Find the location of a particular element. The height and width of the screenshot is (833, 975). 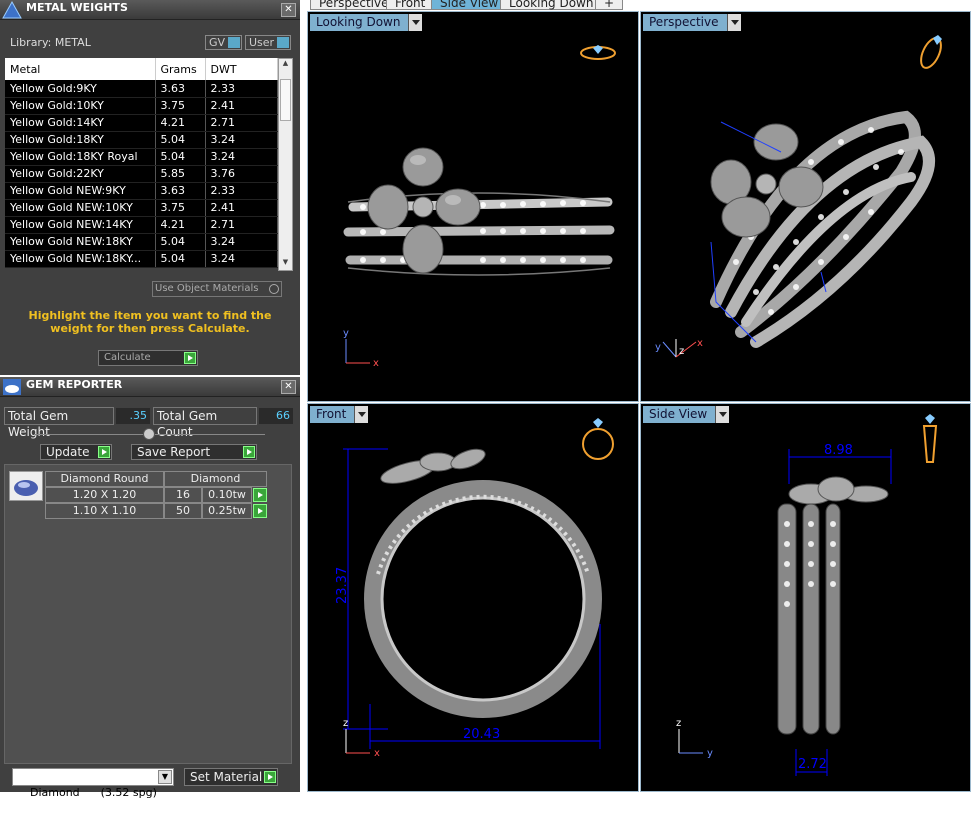

col-metal: Metal is located at coordinates (80, 69).